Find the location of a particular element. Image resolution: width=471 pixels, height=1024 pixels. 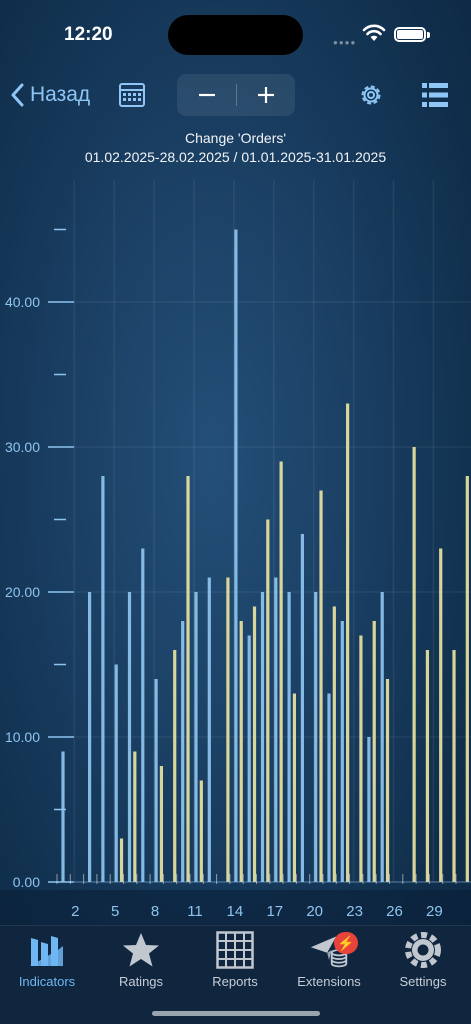

settings-gear-icon is located at coordinates (371, 95).